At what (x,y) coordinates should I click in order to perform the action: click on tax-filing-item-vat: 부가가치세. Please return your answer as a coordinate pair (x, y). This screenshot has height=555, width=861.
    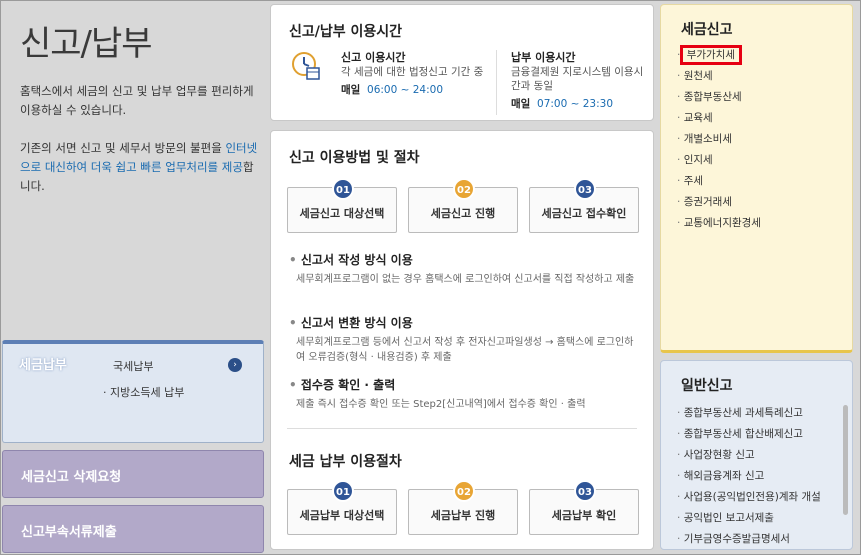
    Looking at the image, I should click on (719, 55).